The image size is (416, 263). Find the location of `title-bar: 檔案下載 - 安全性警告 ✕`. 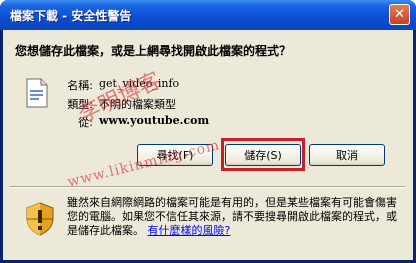

title-bar: 檔案下載 - 安全性警告 ✕ is located at coordinates (208, 15).